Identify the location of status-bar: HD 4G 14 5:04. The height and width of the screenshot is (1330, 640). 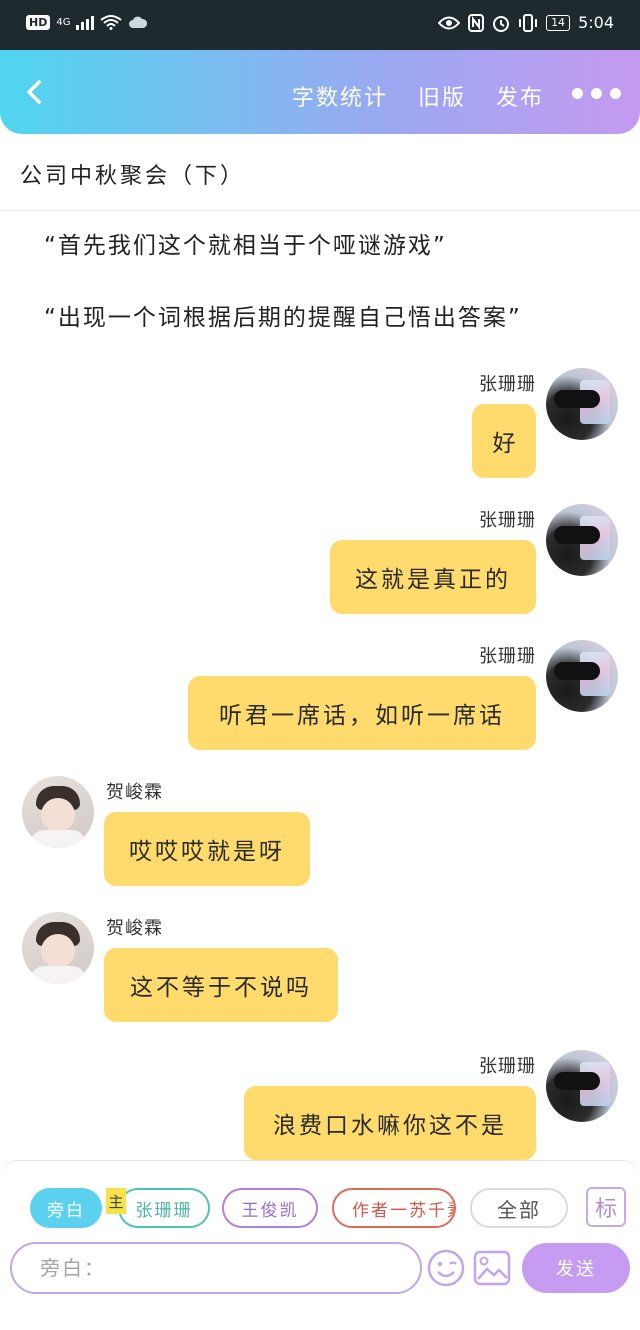
(320, 25).